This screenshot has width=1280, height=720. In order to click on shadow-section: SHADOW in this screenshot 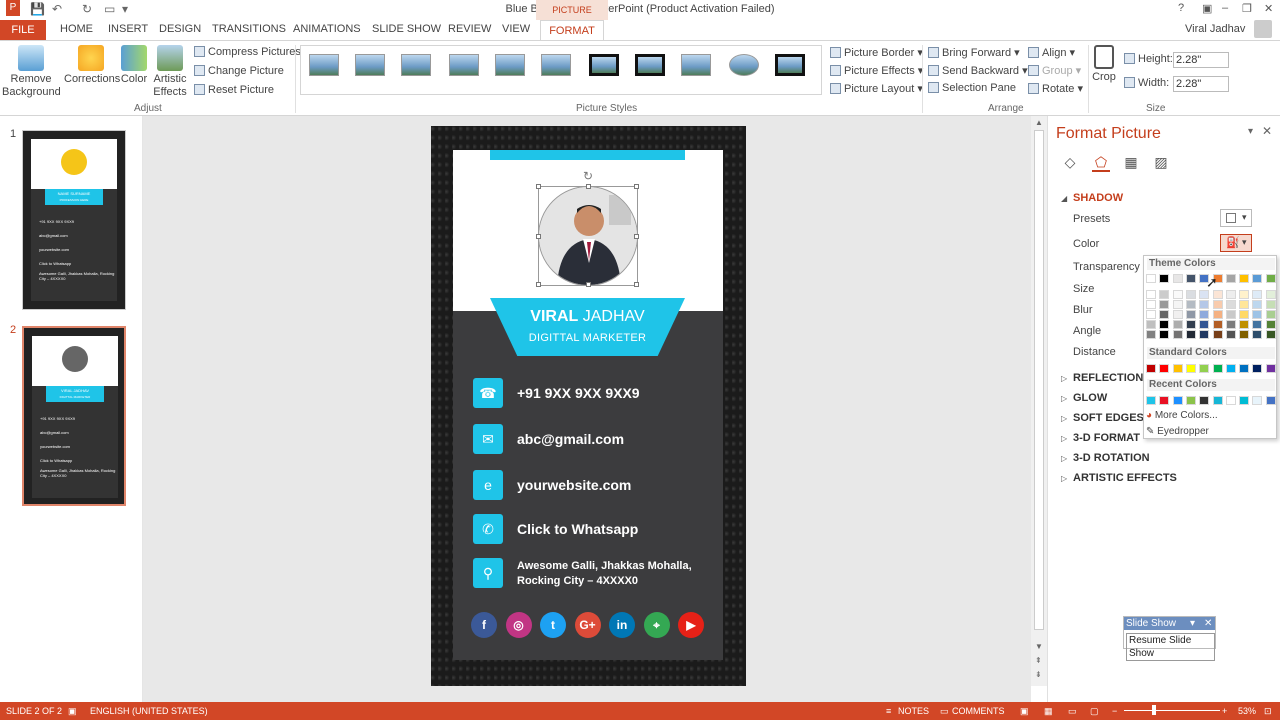, I will do `click(1098, 198)`.